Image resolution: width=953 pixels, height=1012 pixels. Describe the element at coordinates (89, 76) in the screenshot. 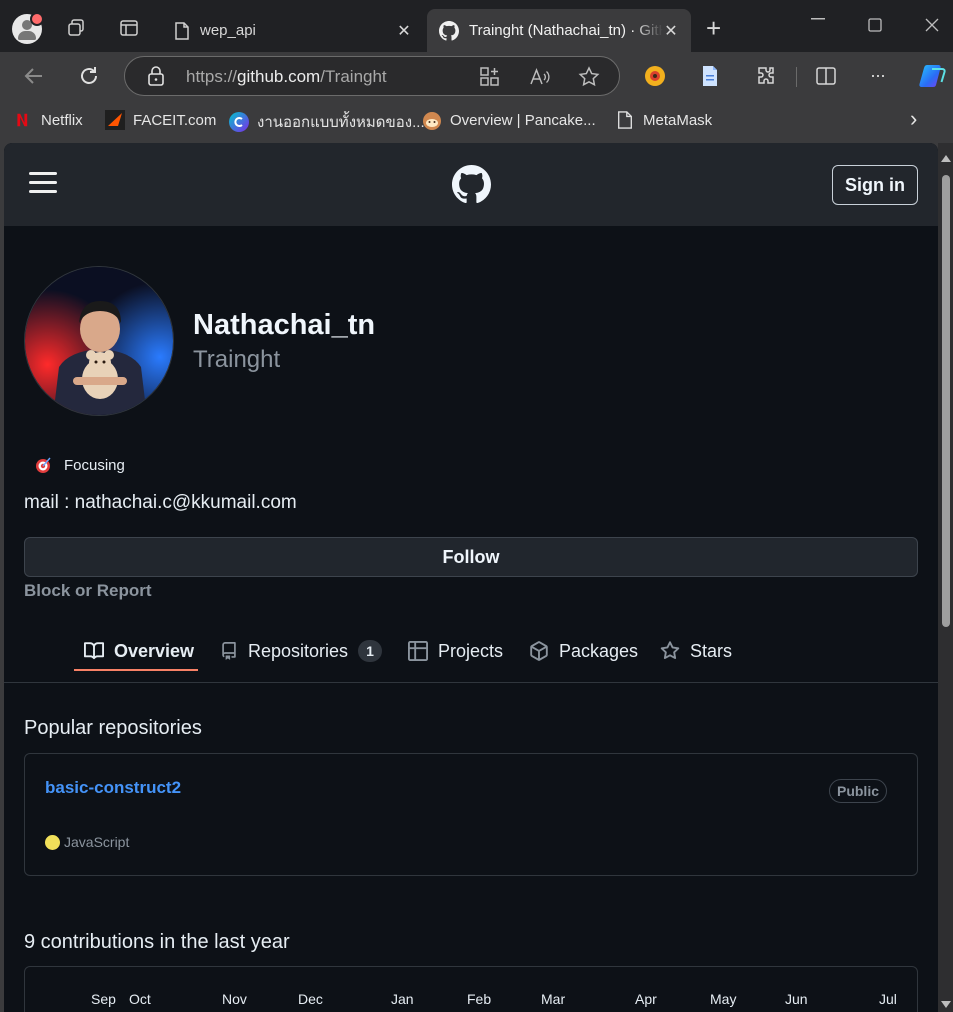

I see `refresh-icon` at that location.